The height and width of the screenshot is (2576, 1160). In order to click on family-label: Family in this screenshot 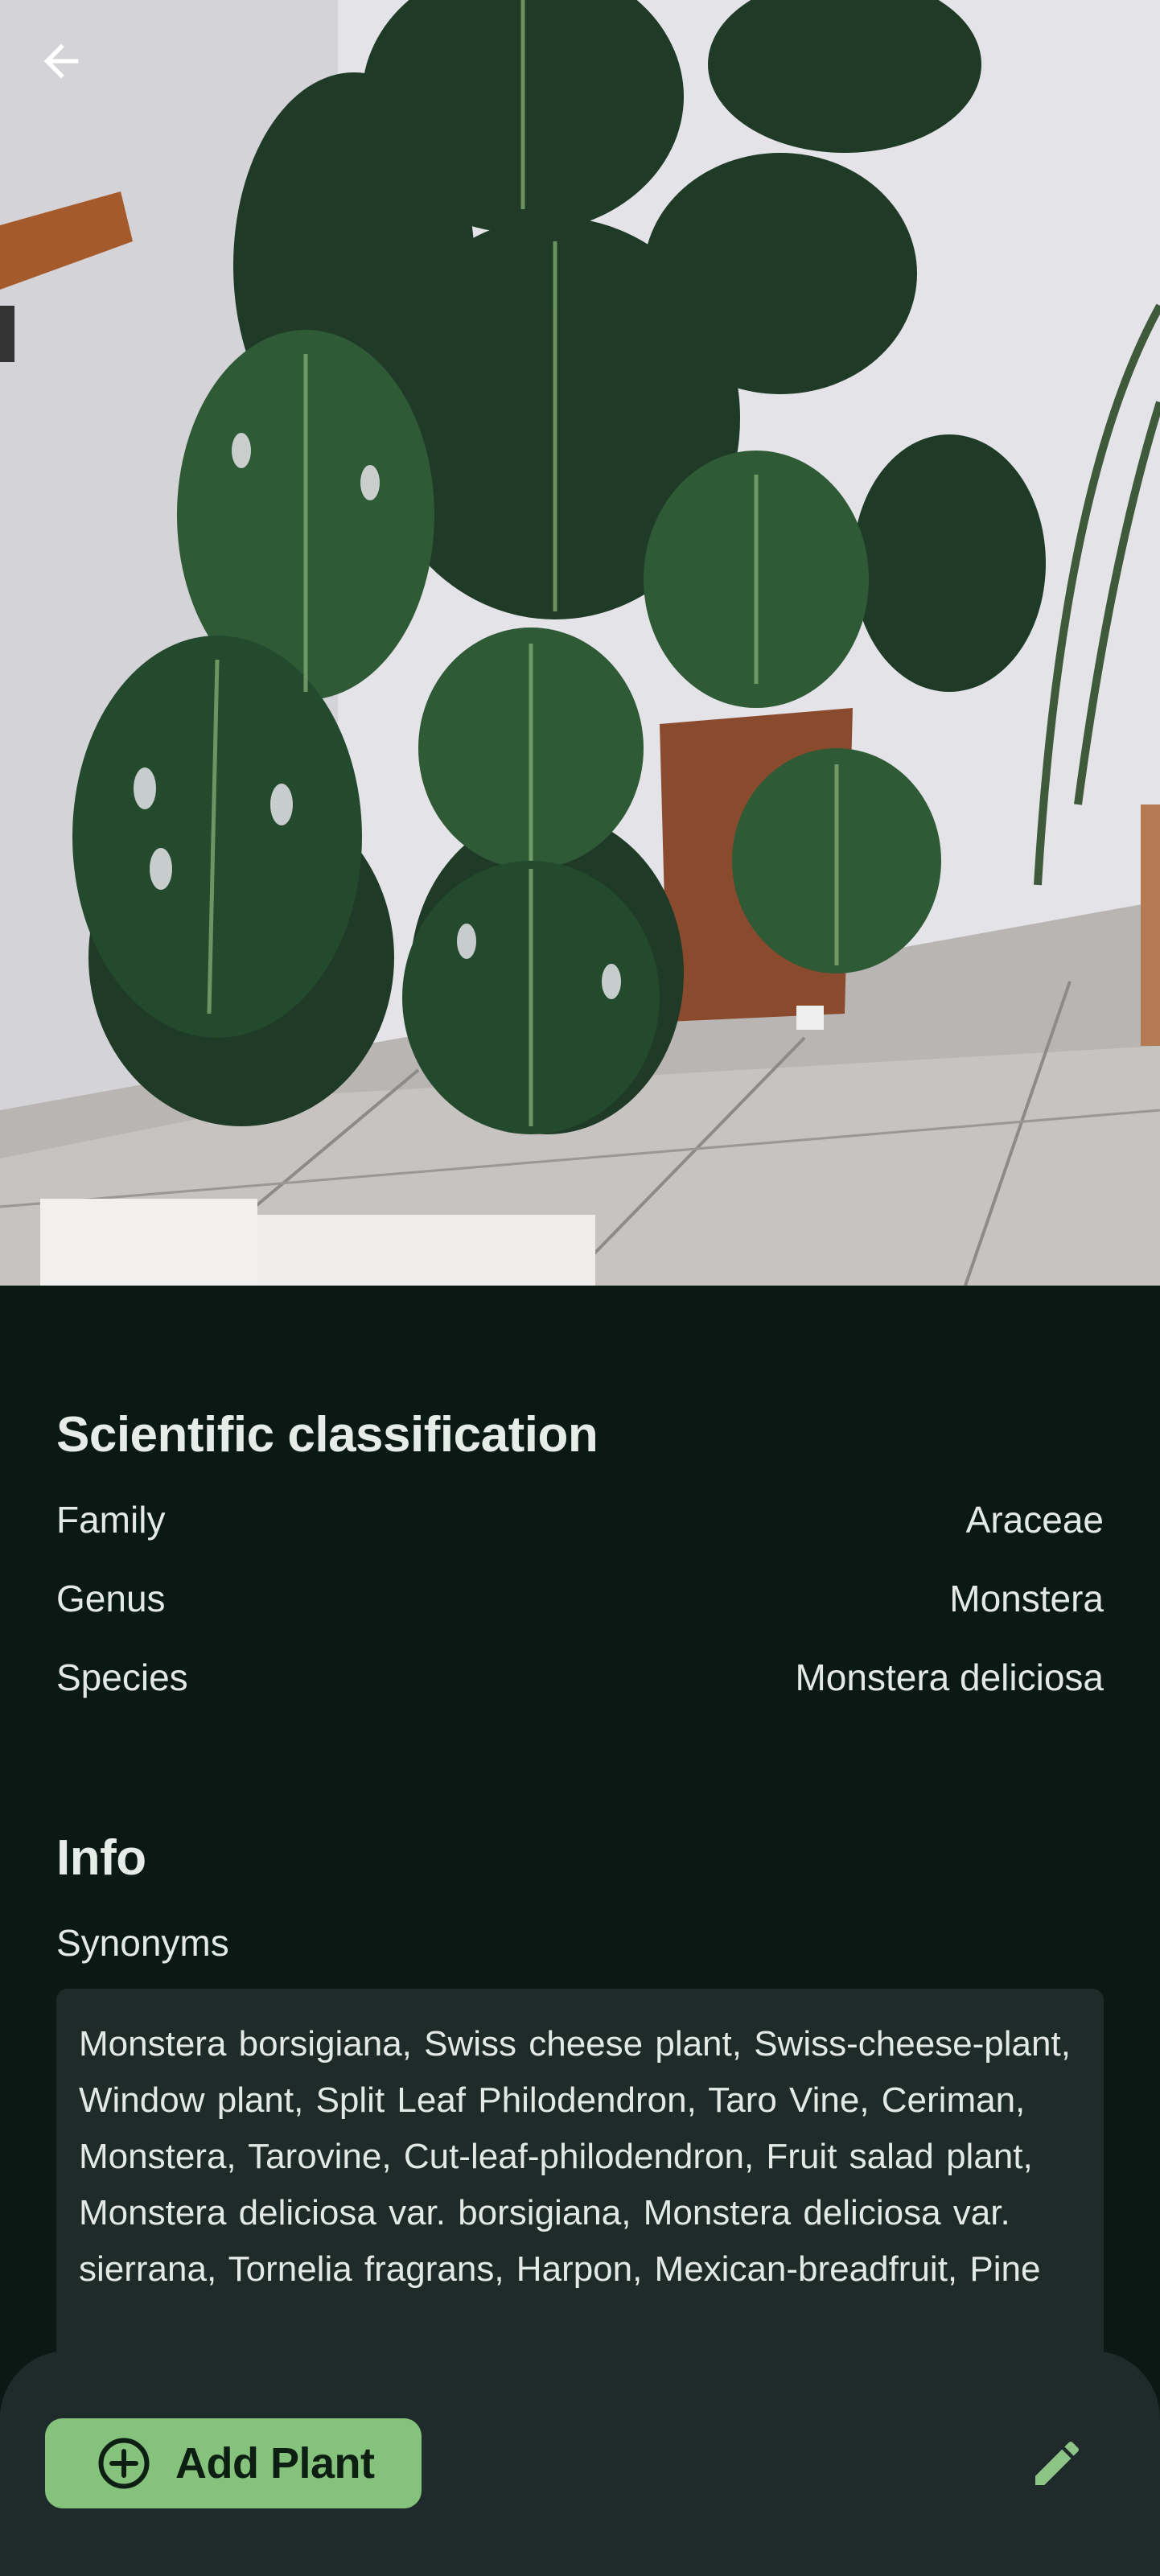, I will do `click(111, 1520)`.